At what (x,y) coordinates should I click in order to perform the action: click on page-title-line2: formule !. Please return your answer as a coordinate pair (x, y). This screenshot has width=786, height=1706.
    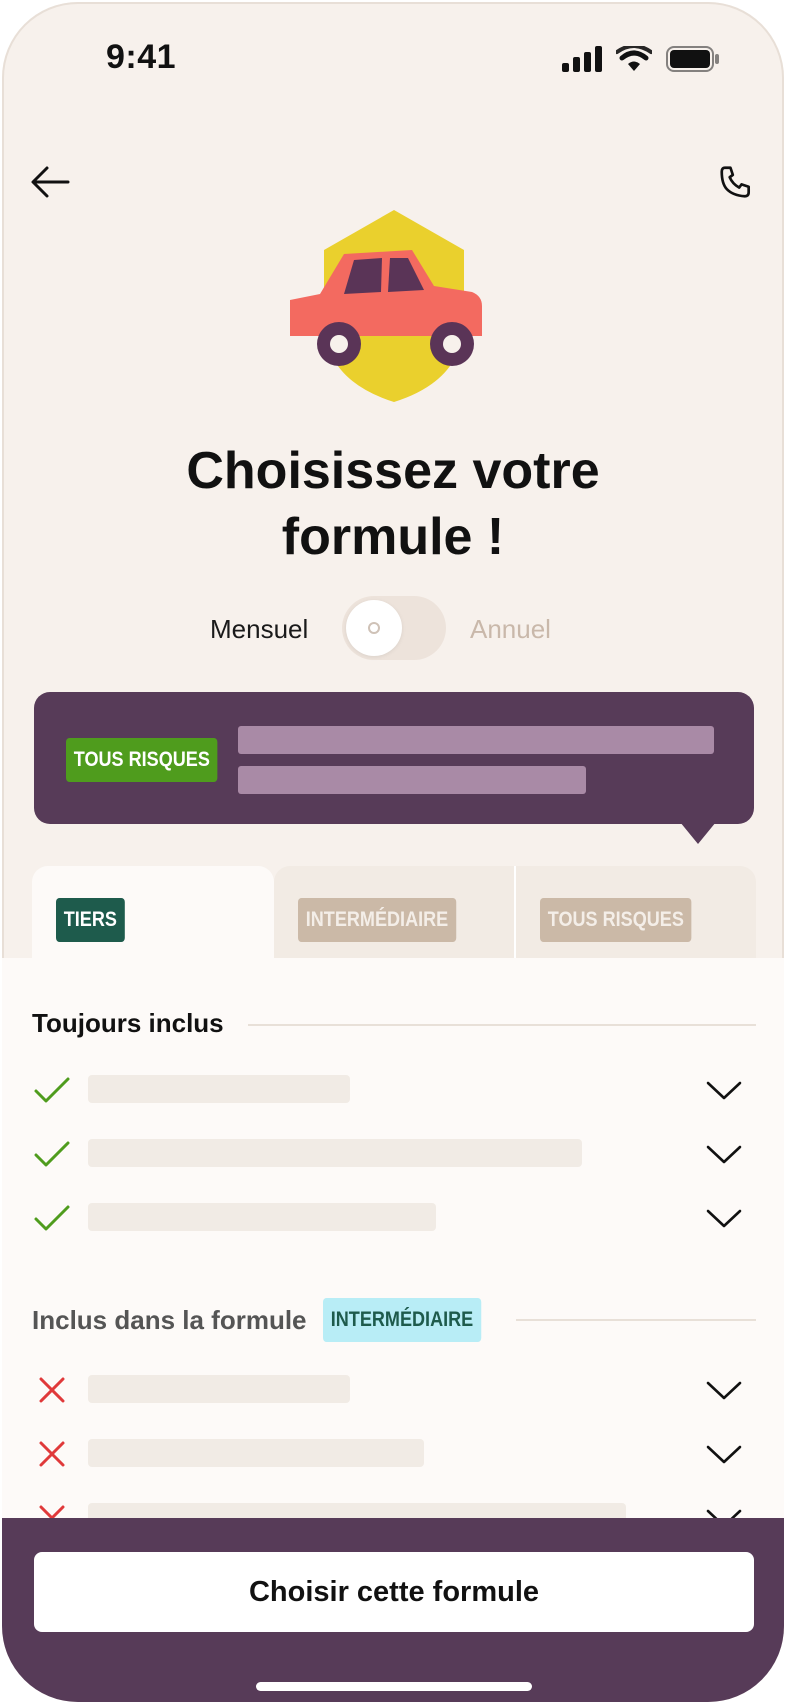
    Looking at the image, I should click on (393, 537).